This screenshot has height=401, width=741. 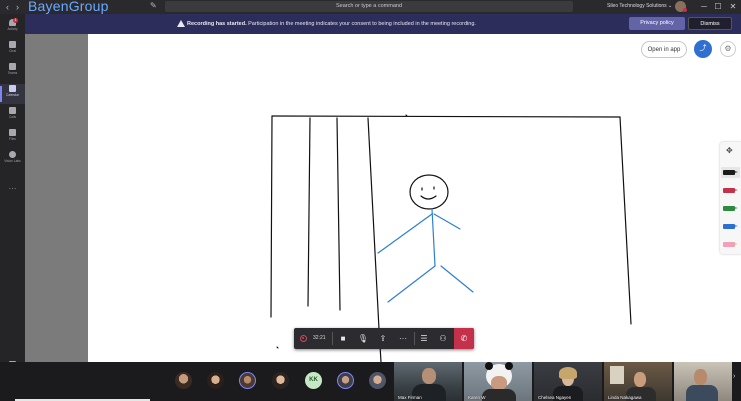 I want to click on video-tile, so click(x=703, y=381).